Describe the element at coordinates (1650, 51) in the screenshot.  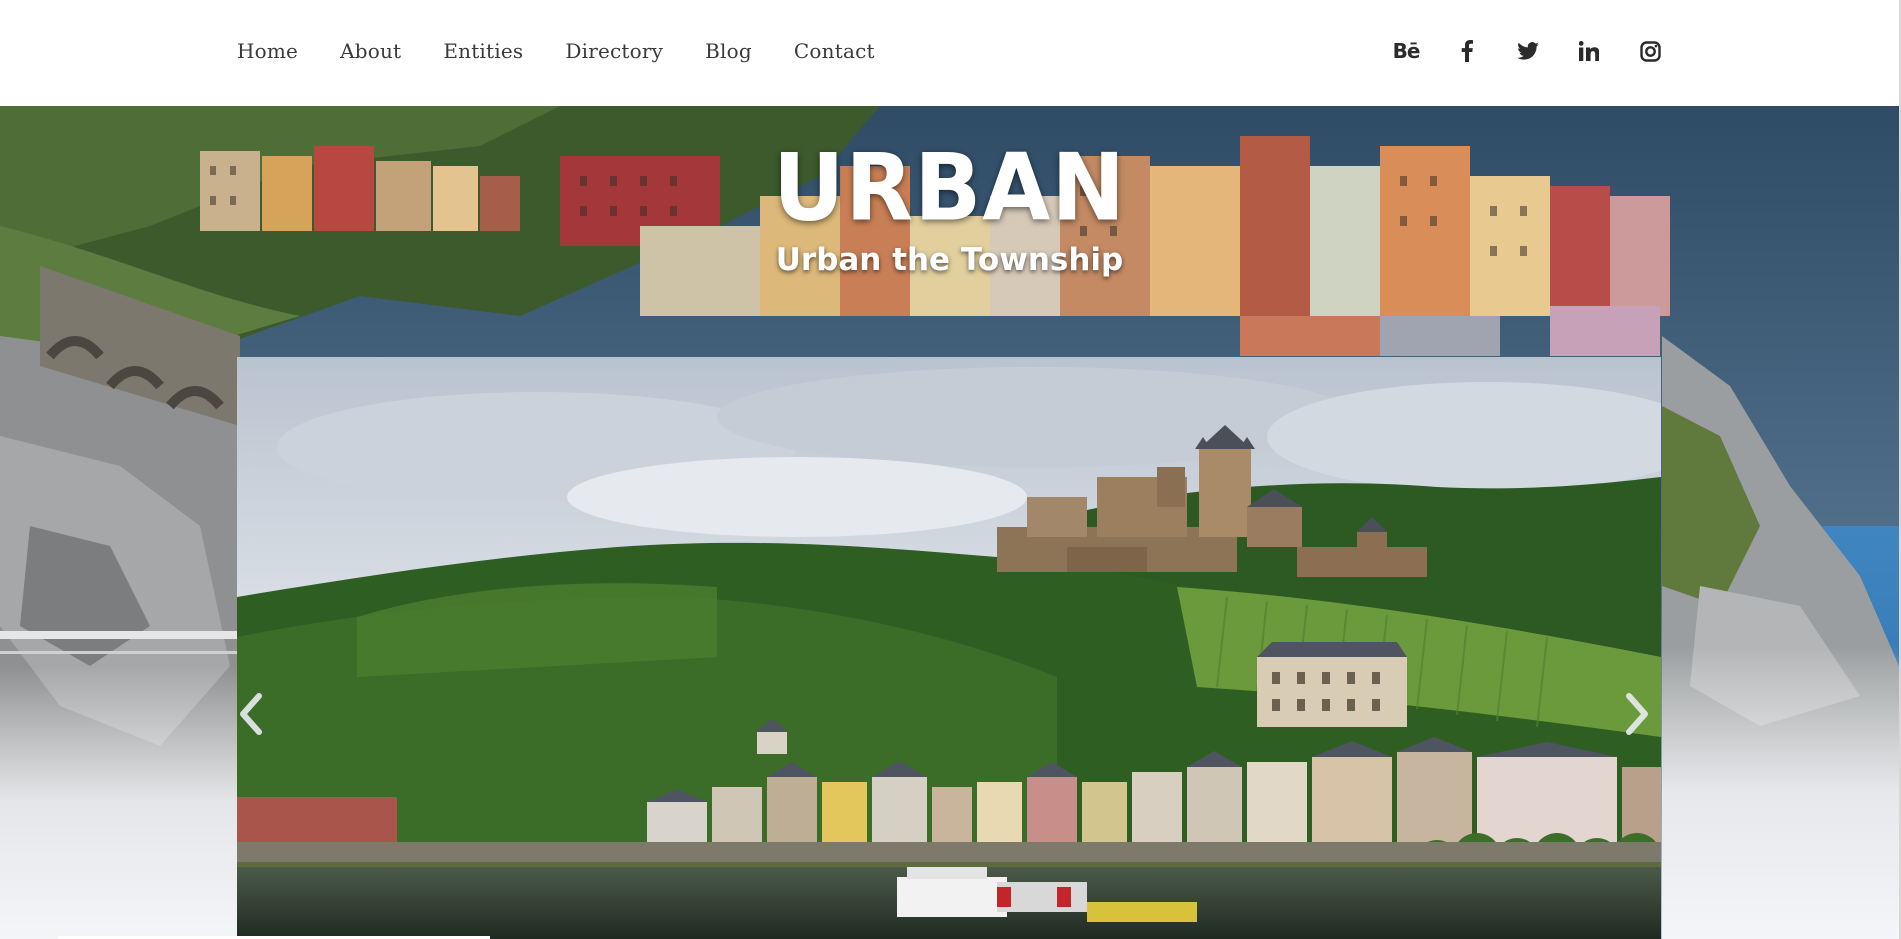
I see `instagram-icon` at that location.